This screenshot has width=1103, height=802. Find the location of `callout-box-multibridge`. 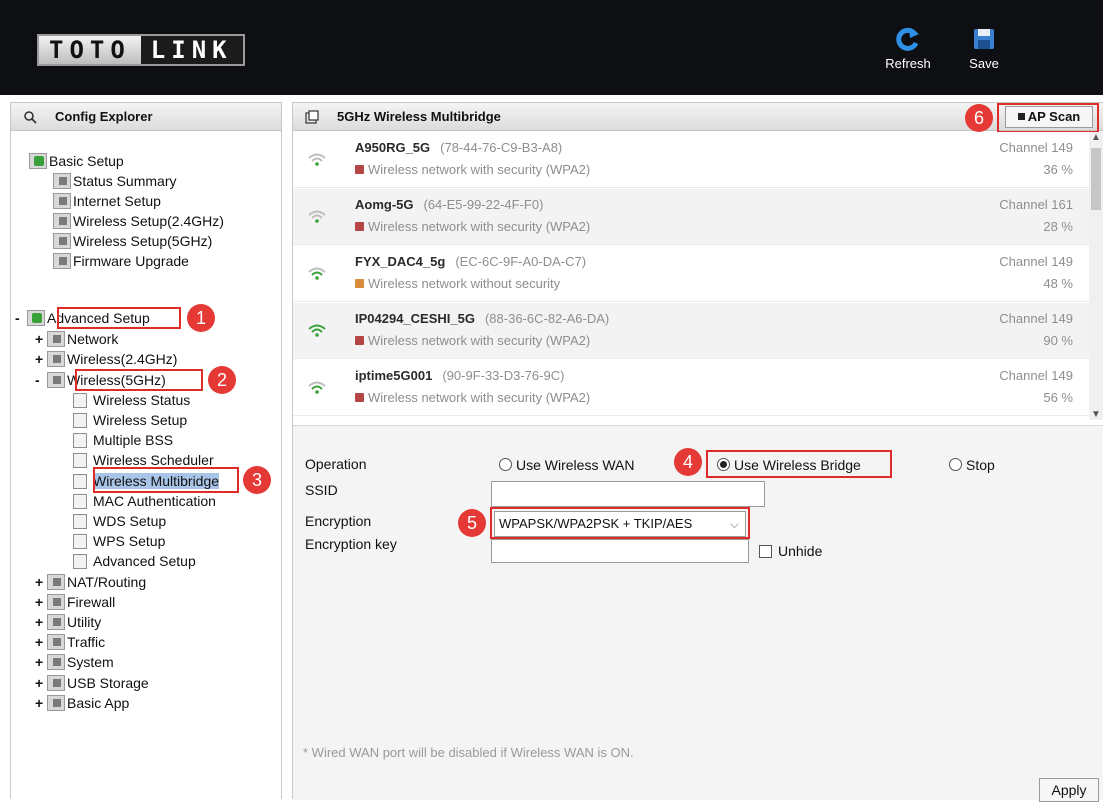

callout-box-multibridge is located at coordinates (166, 480).